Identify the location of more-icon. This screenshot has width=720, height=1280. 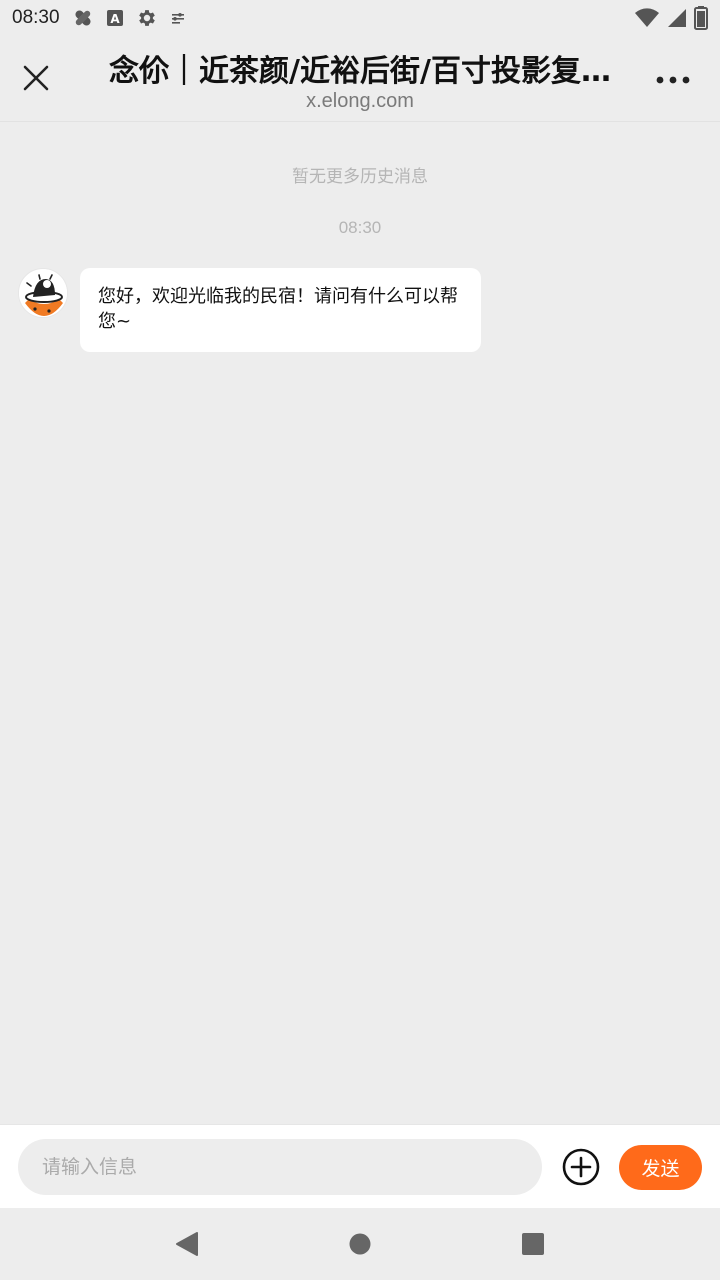
(673, 80).